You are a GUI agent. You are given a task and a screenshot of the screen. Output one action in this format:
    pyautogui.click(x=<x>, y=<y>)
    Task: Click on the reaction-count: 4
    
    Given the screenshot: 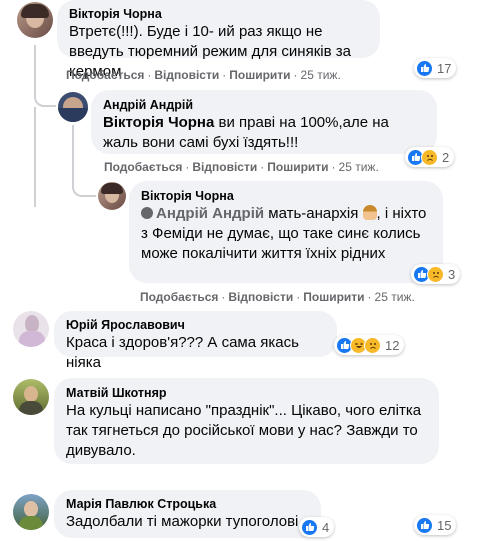 What is the action you would take?
    pyautogui.click(x=326, y=527)
    